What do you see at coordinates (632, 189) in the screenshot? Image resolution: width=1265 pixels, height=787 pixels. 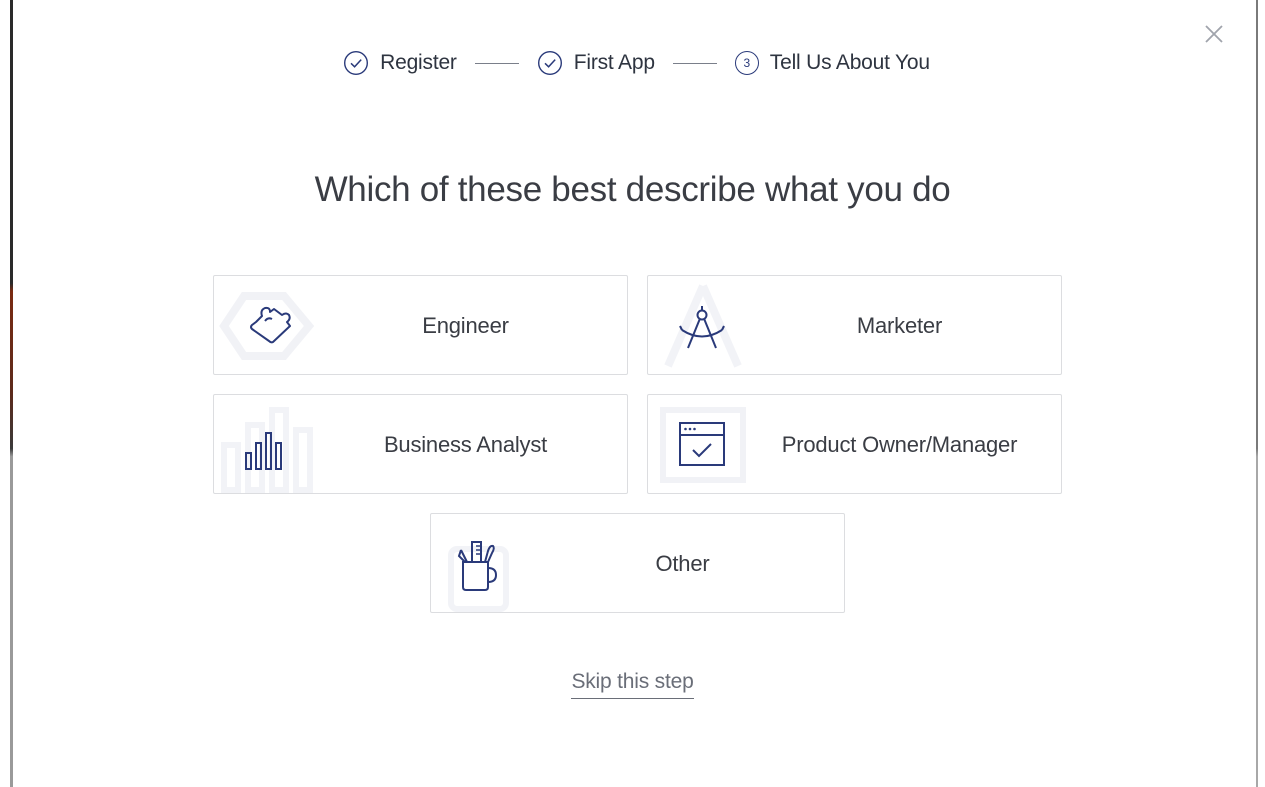 I see `page-title: Which of these best describe what you do` at bounding box center [632, 189].